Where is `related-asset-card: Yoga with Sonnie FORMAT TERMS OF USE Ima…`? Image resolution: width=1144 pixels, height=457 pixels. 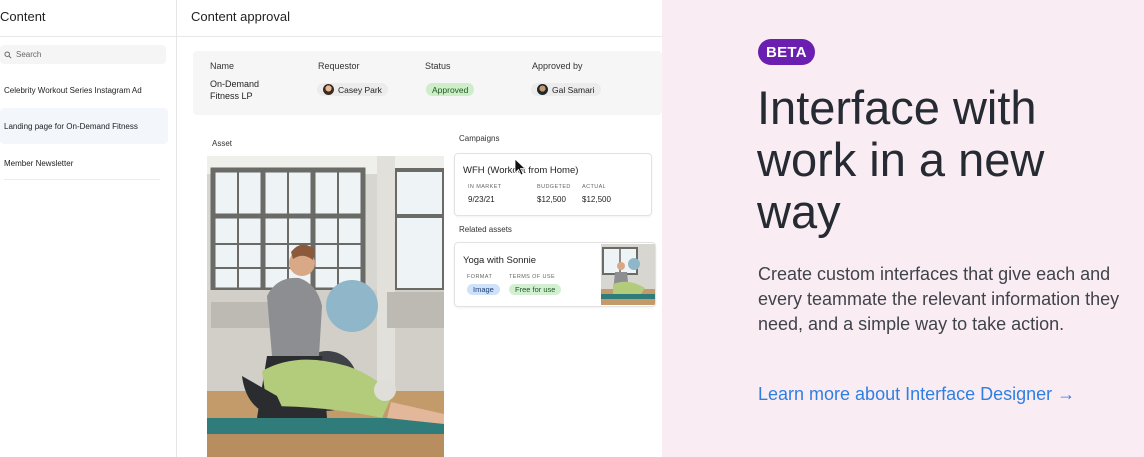
related-asset-card: Yoga with Sonnie FORMAT TERMS OF USE Ima… is located at coordinates (555, 274).